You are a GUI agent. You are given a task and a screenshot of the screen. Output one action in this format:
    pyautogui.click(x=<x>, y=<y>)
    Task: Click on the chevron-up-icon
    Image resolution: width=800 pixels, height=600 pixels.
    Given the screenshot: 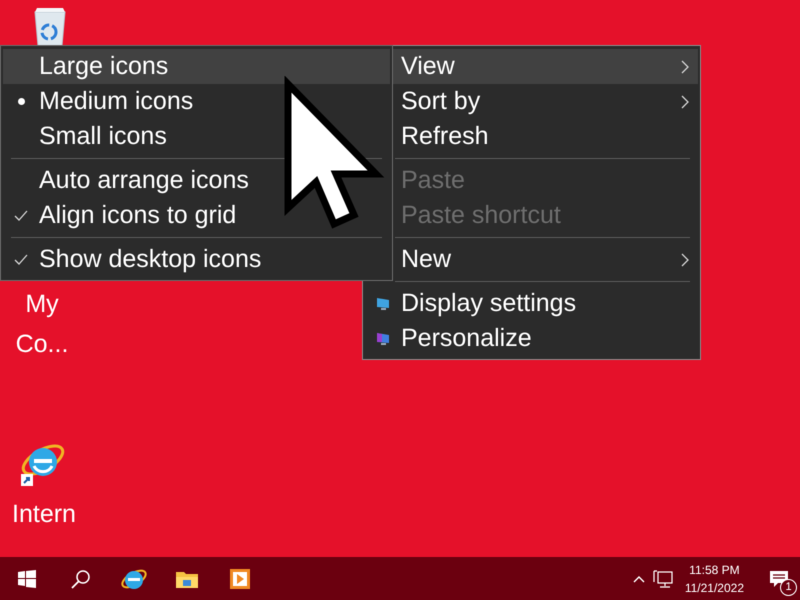 What is the action you would take?
    pyautogui.click(x=638, y=579)
    